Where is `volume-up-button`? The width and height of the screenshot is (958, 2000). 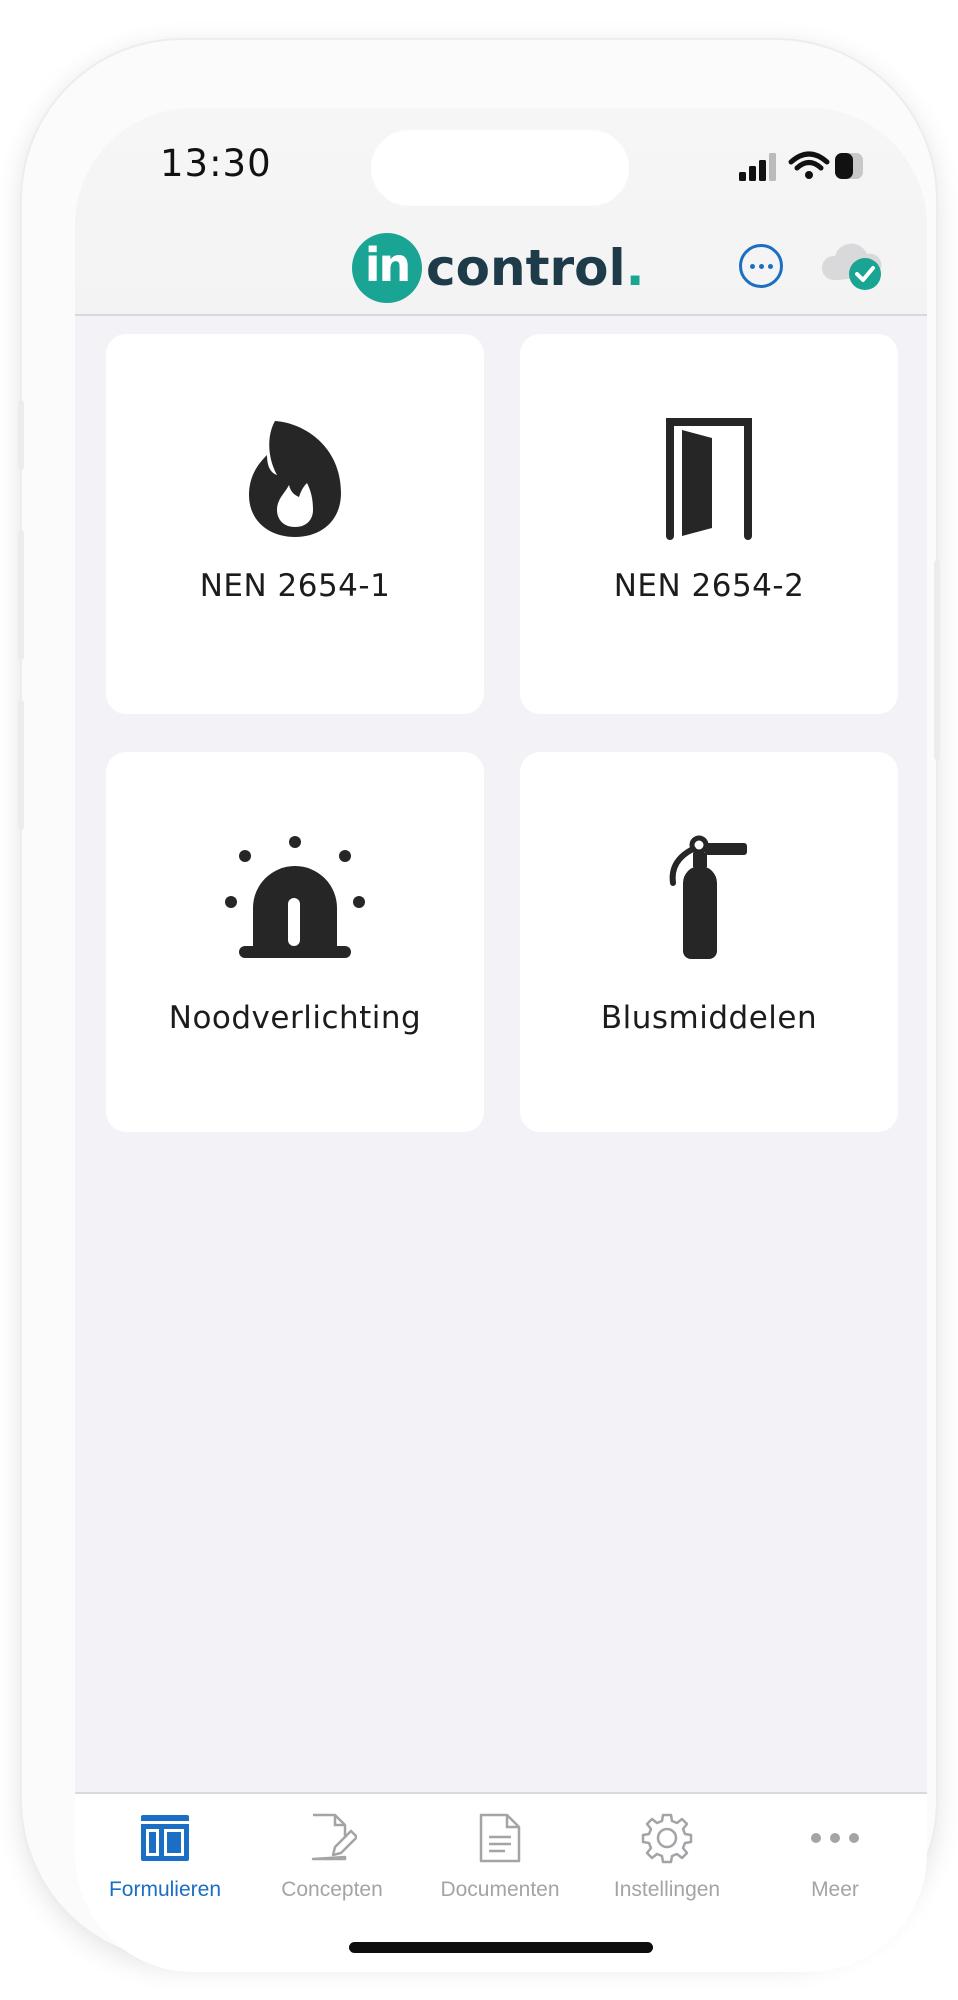 volume-up-button is located at coordinates (21, 595).